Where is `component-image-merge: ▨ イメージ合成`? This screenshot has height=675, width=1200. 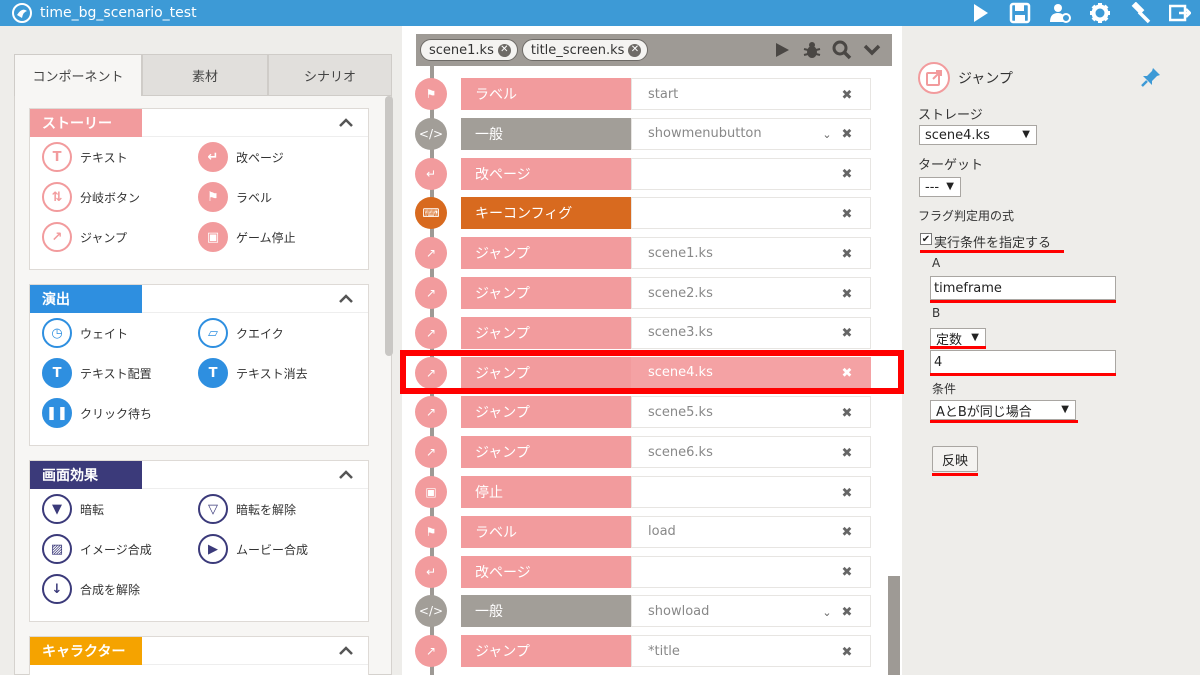 component-image-merge: ▨ イメージ合成 is located at coordinates (97, 549).